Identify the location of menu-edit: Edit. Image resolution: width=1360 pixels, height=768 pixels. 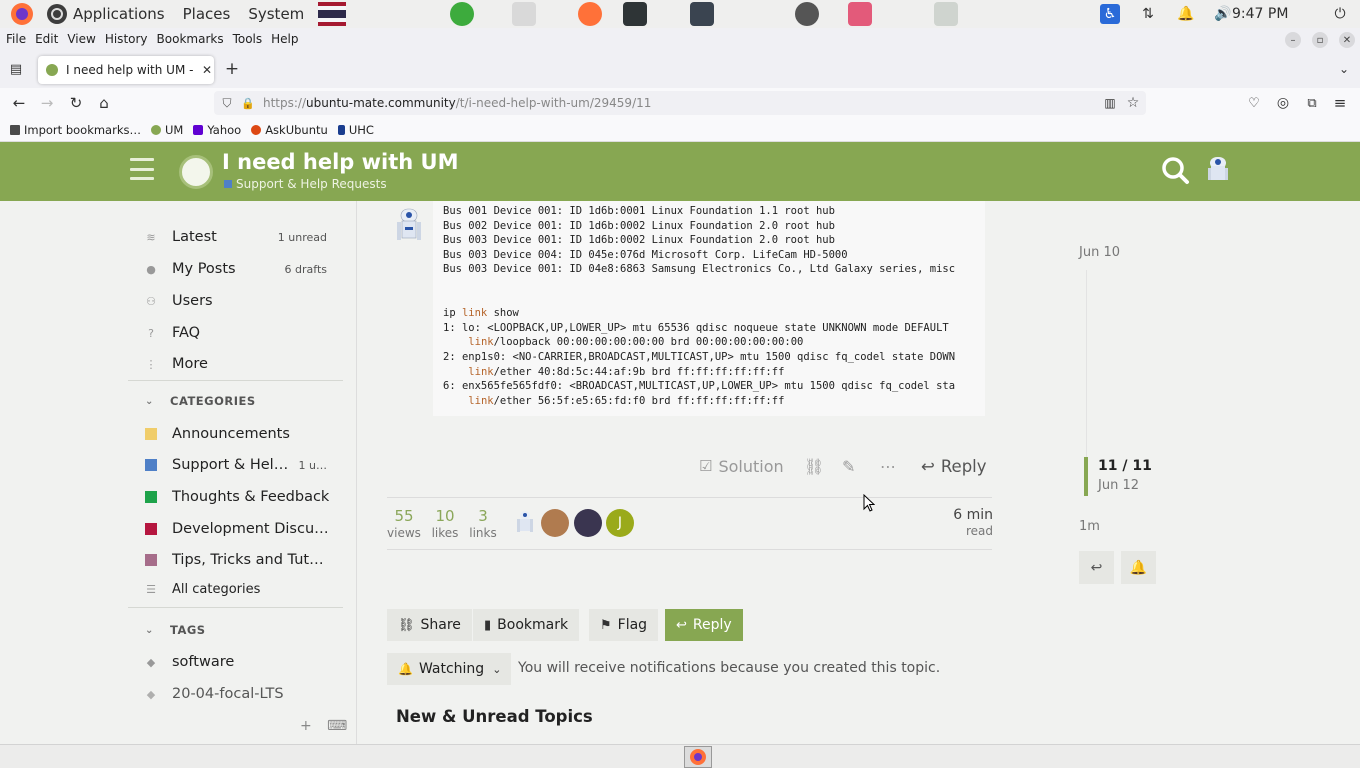
(46, 39).